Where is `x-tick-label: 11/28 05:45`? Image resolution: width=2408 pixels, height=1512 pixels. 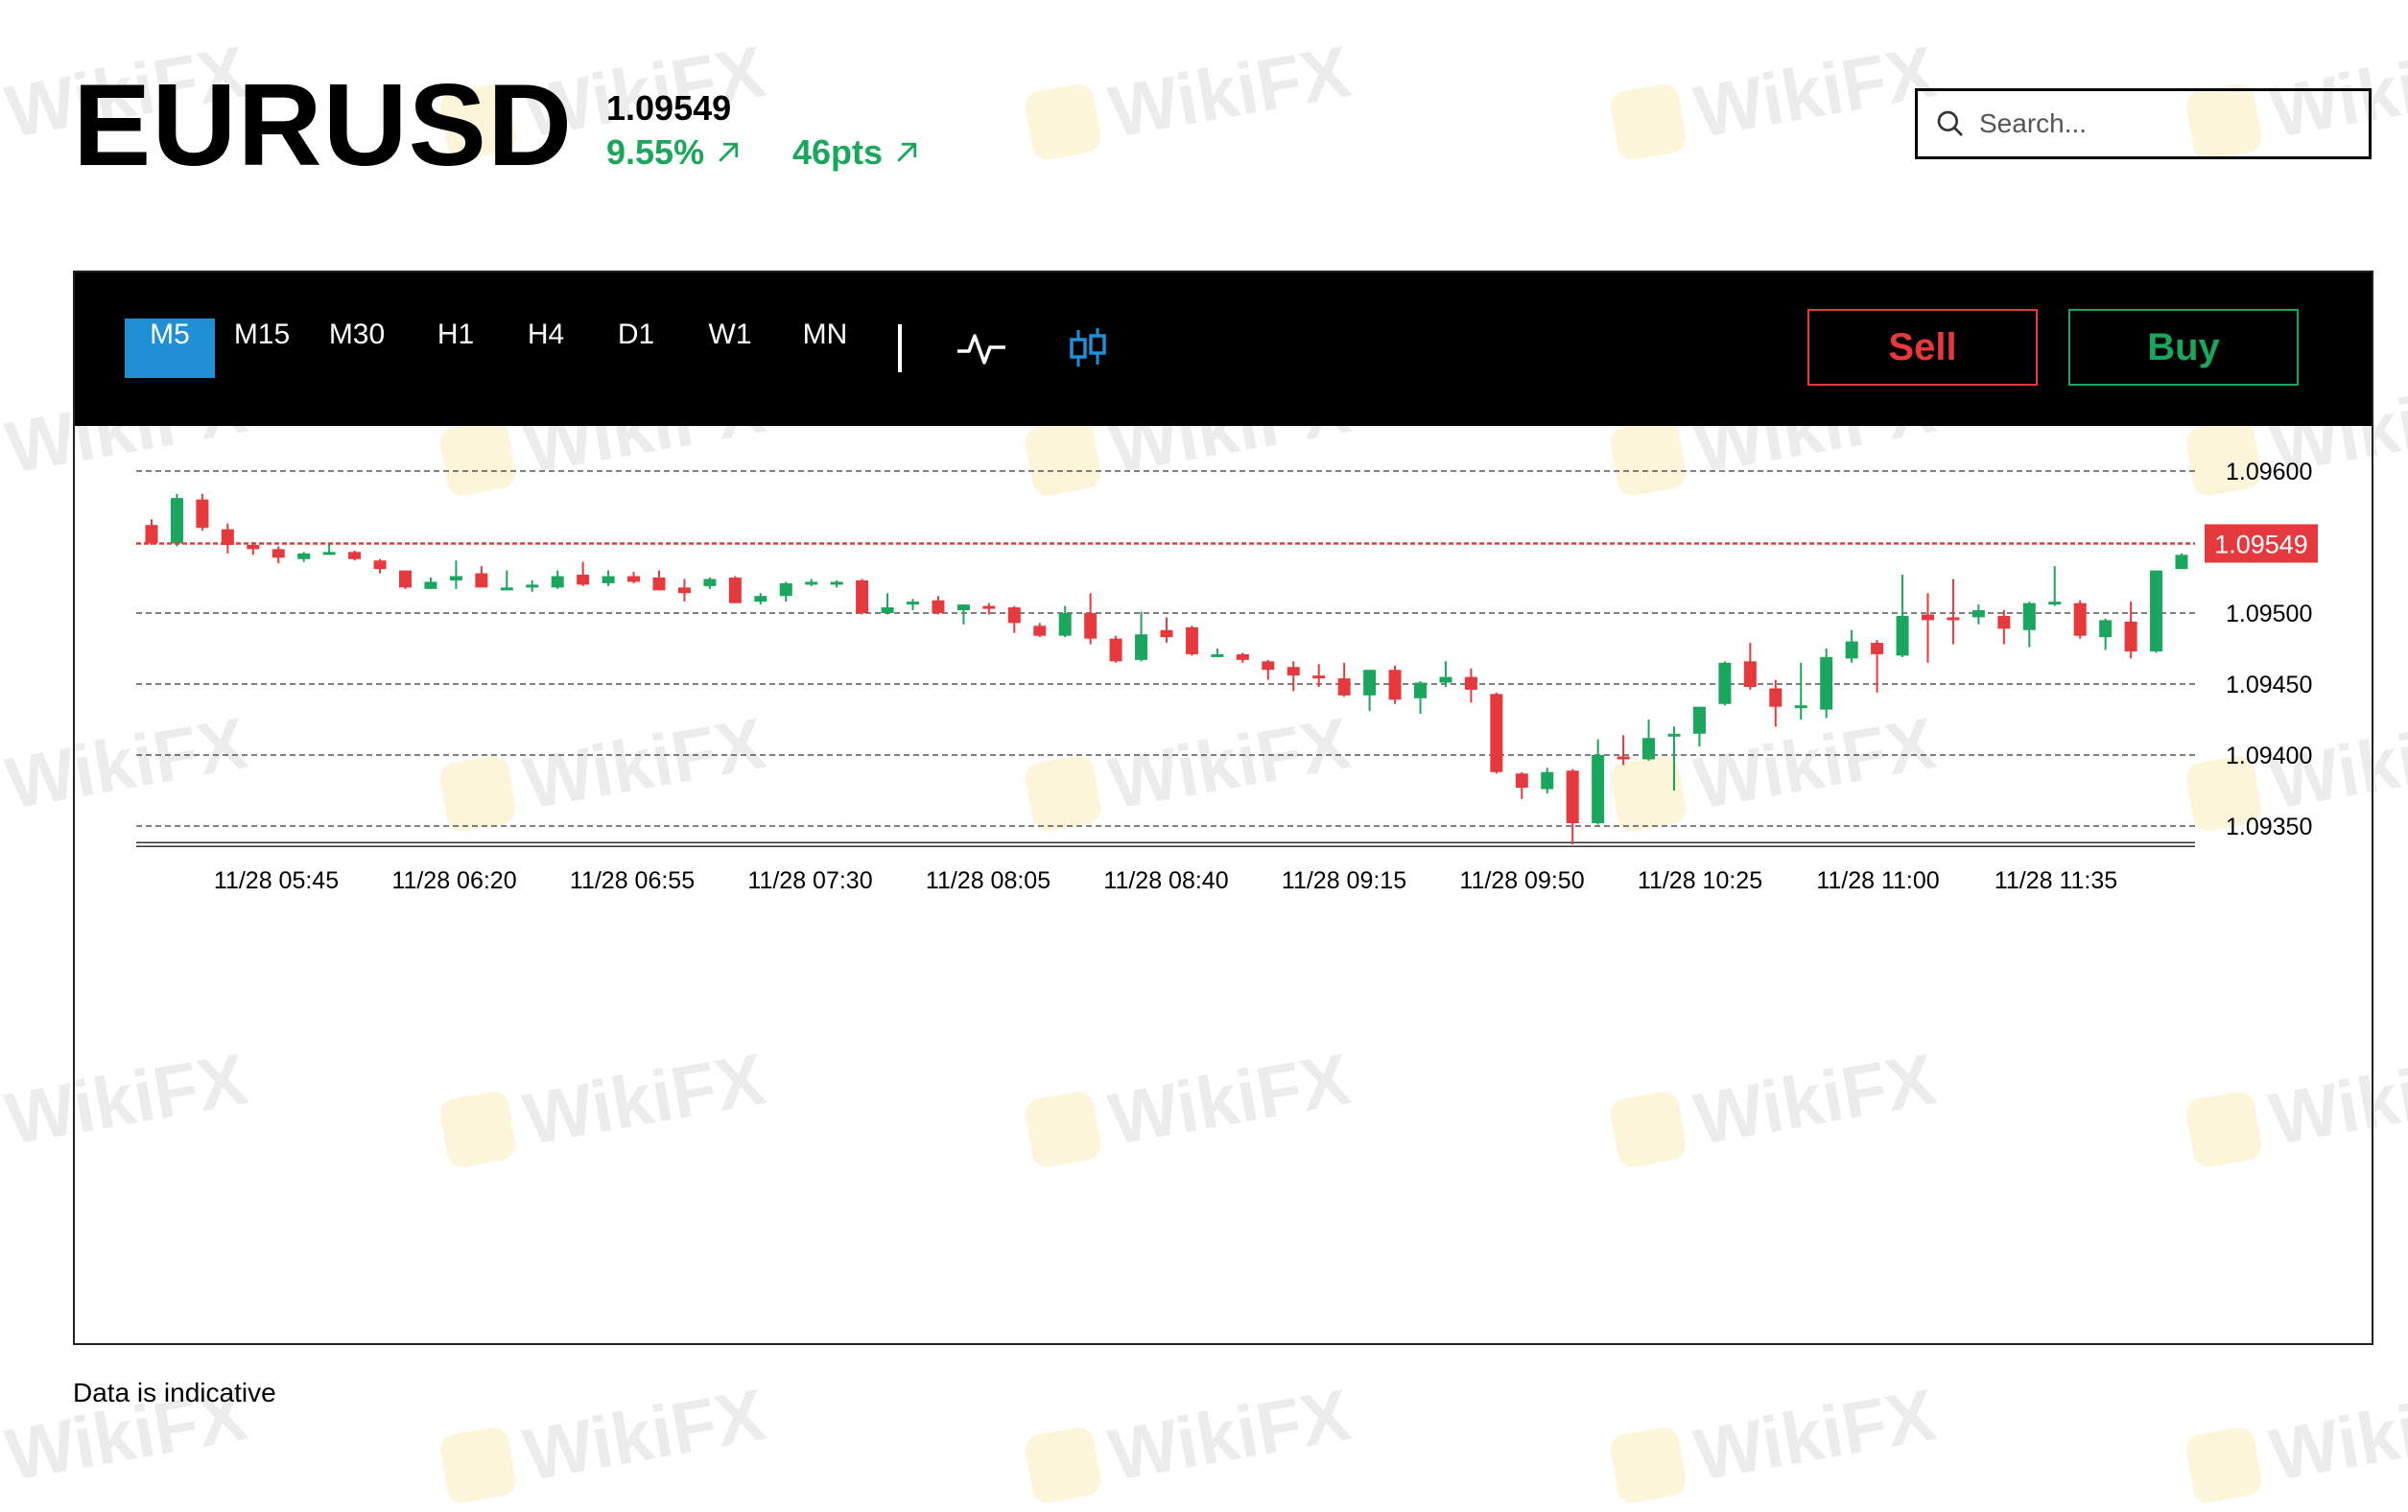
x-tick-label: 11/28 05:45 is located at coordinates (276, 880).